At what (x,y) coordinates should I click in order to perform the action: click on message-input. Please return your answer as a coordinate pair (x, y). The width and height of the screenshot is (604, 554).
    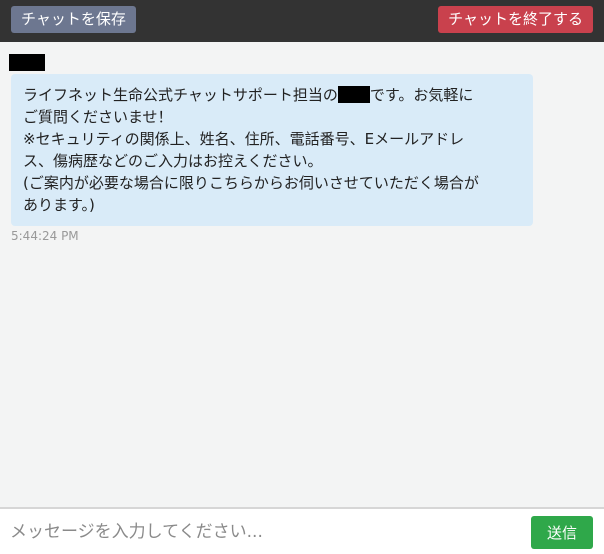
    Looking at the image, I should click on (262, 532).